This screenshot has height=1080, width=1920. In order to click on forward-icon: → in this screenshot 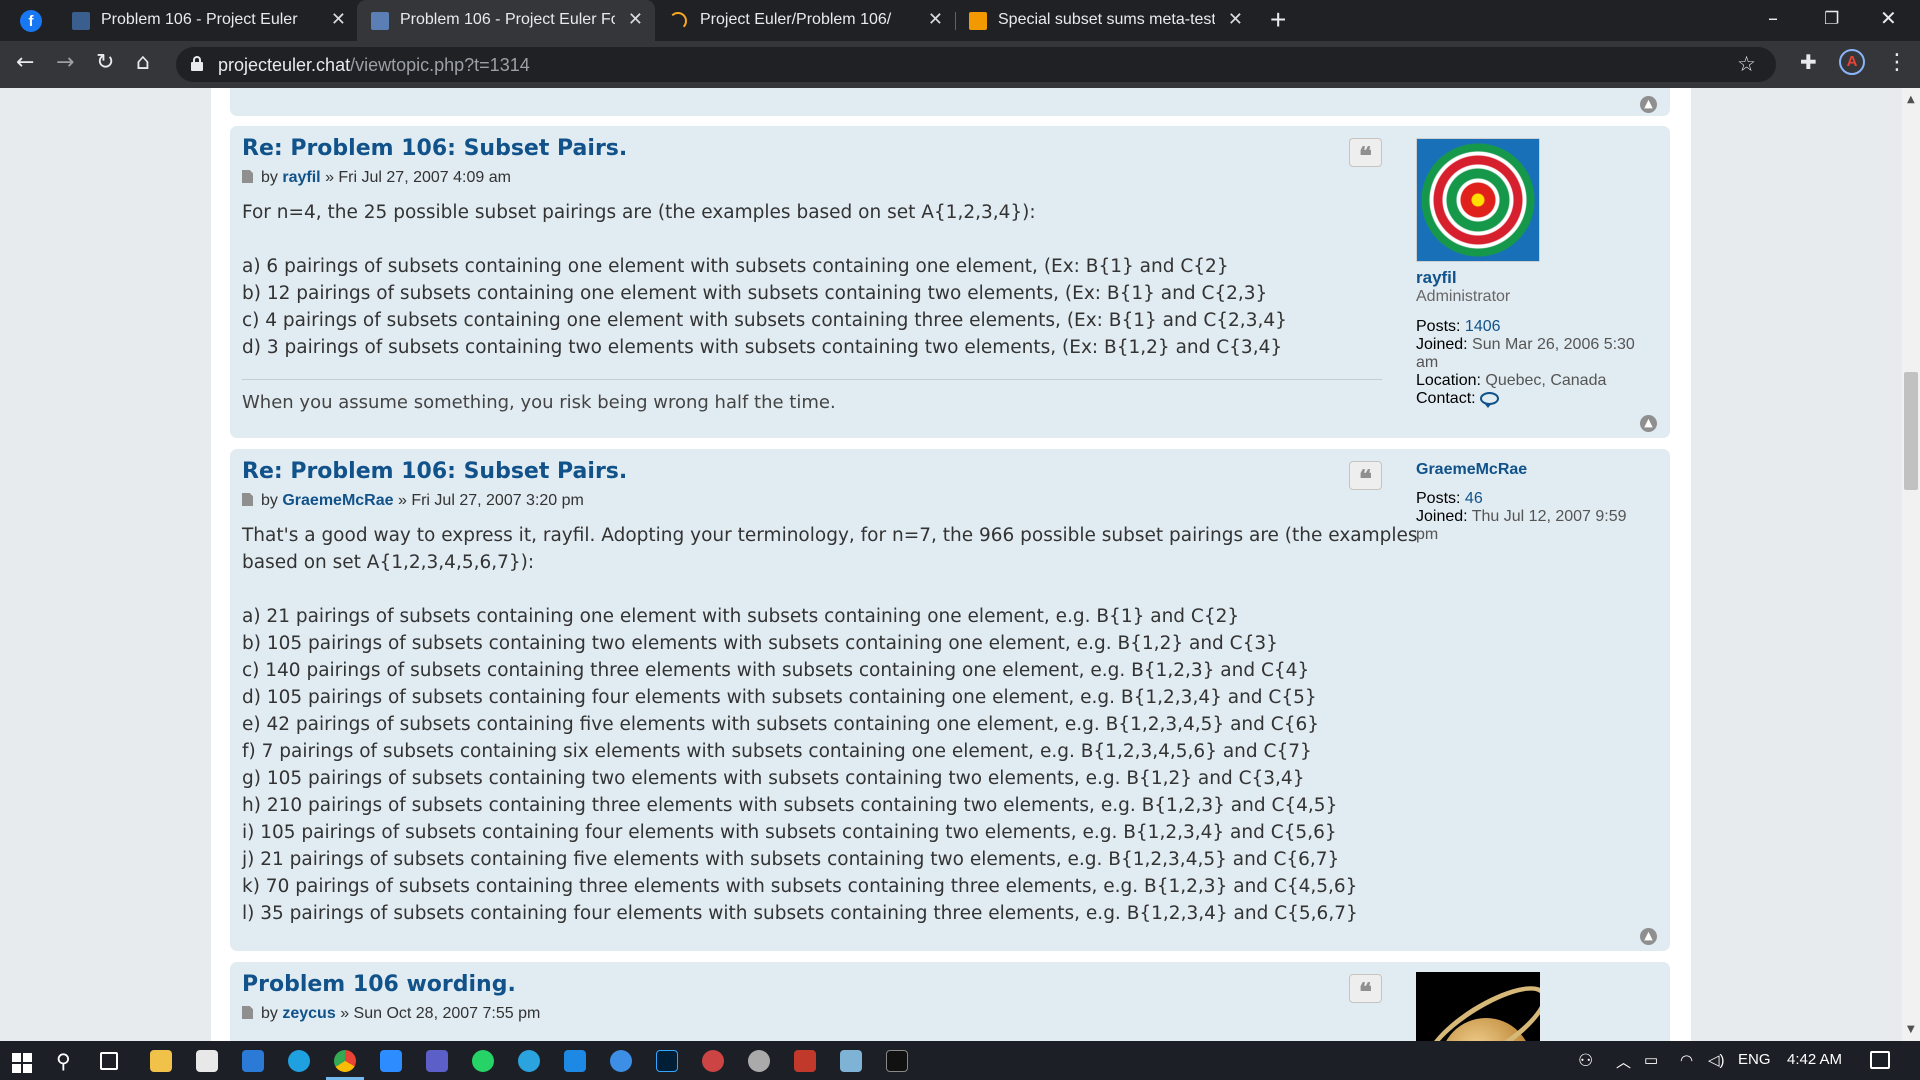, I will do `click(65, 62)`.